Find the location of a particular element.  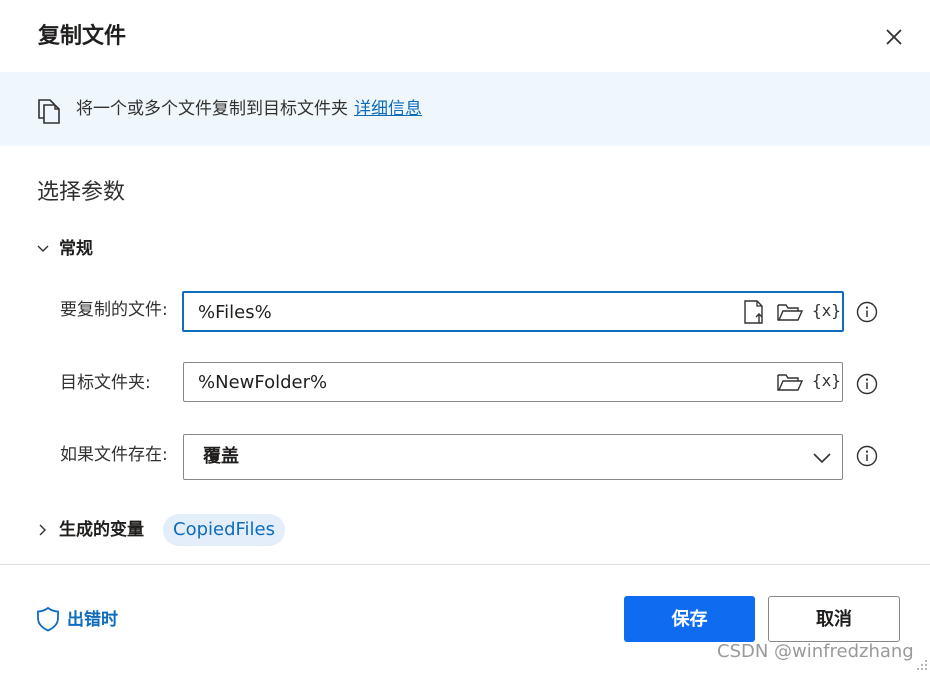

banner-description: 将一个或多个文件复制到目标文件夹 详细信息 is located at coordinates (249, 109).